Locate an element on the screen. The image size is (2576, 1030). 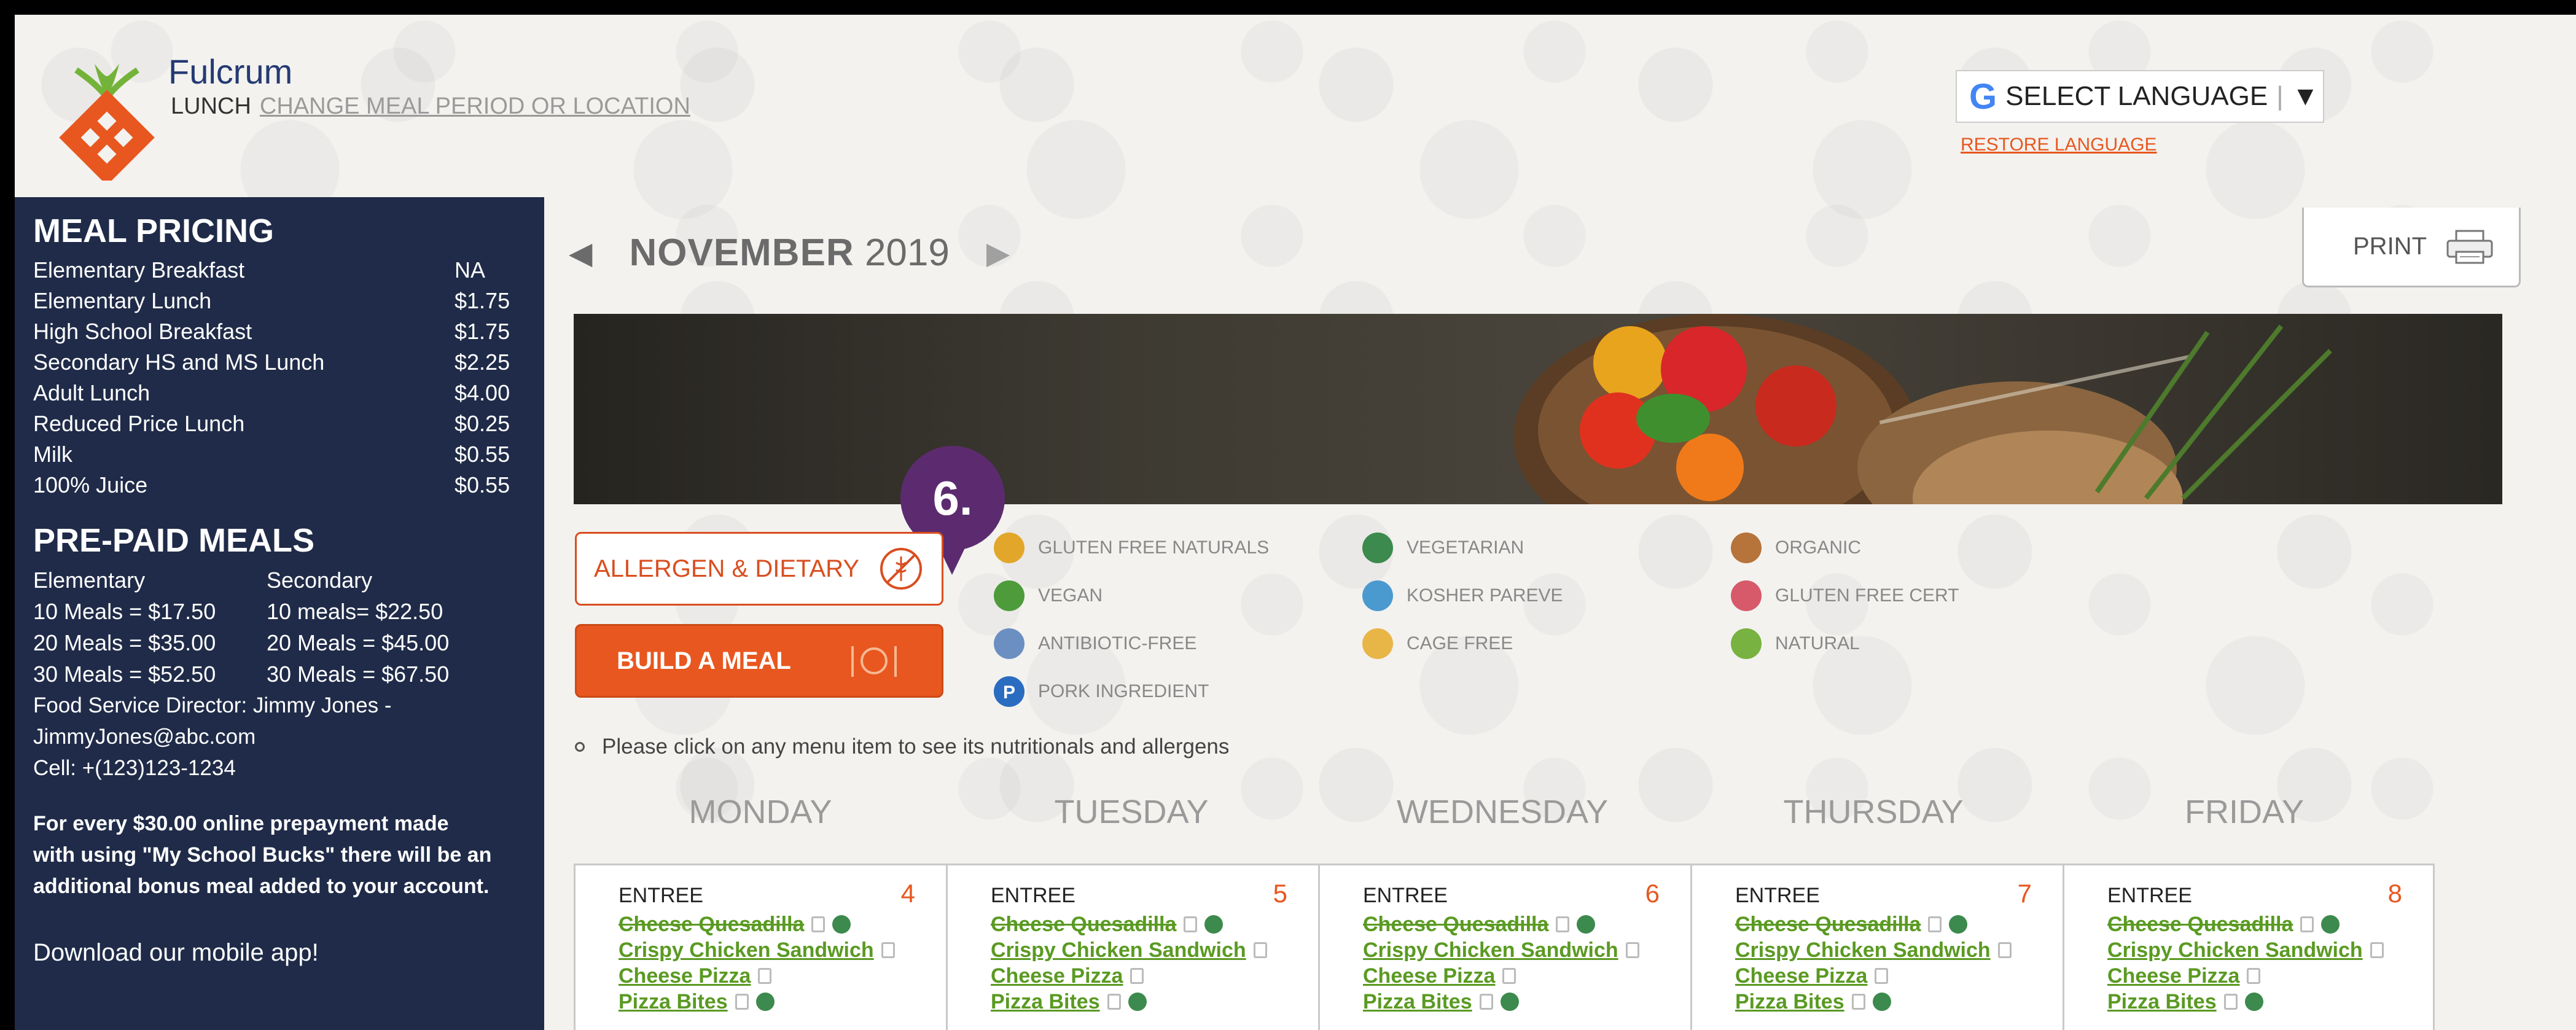
allergen-dietary-button: ALLERGEN & DIETARY is located at coordinates (759, 569).